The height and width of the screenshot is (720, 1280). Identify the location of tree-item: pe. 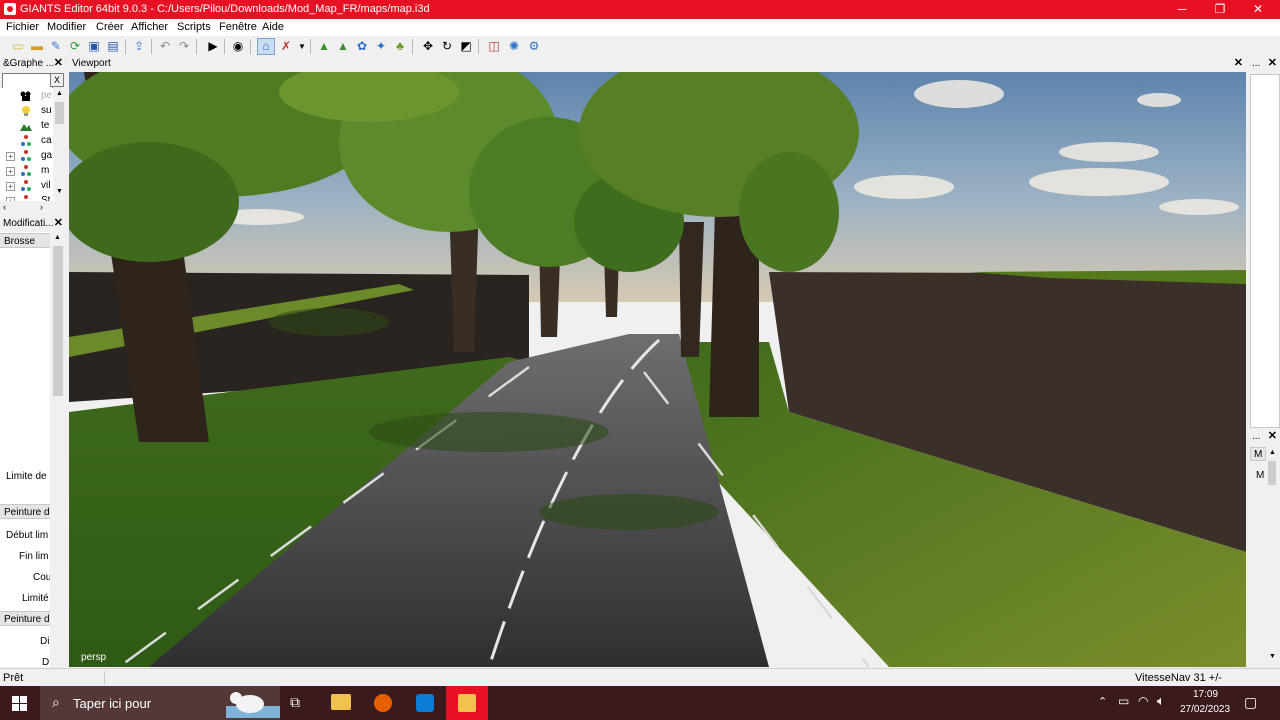
(26, 96).